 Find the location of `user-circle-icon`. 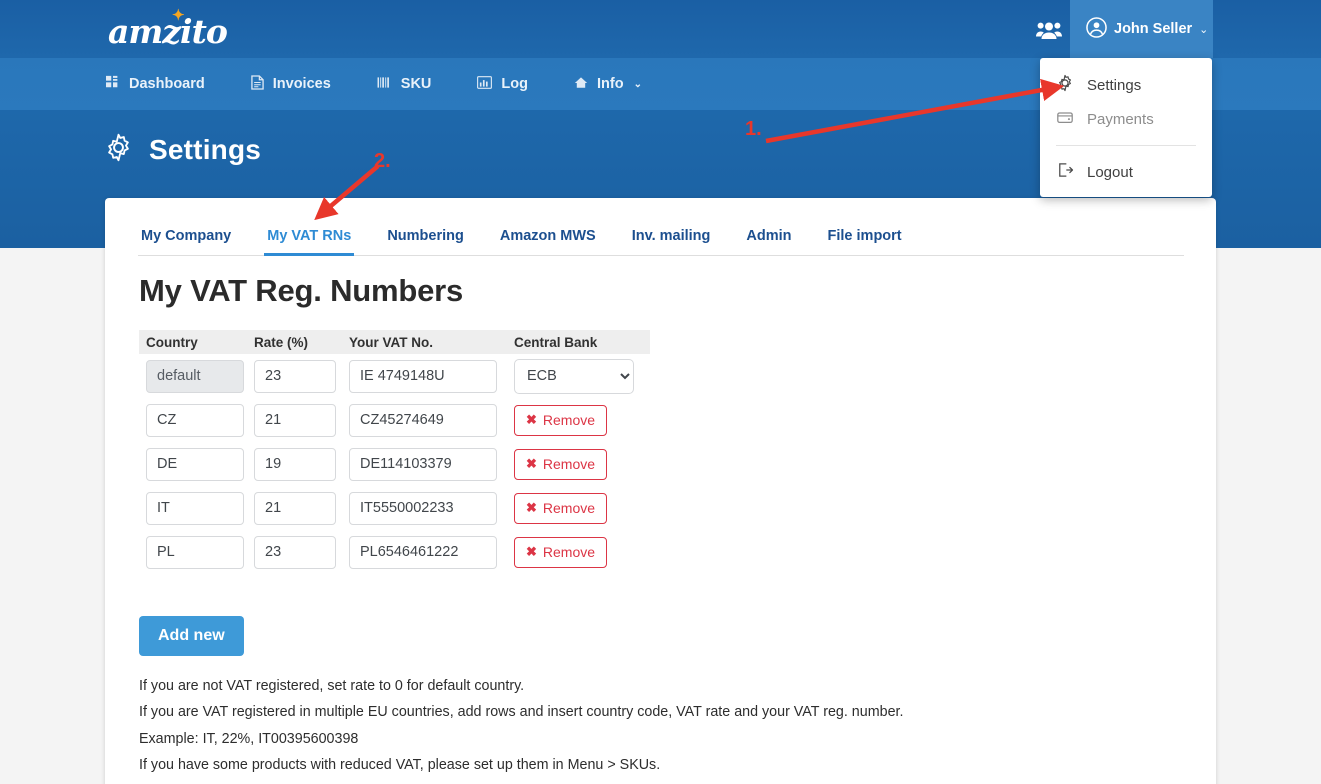

user-circle-icon is located at coordinates (1096, 29).